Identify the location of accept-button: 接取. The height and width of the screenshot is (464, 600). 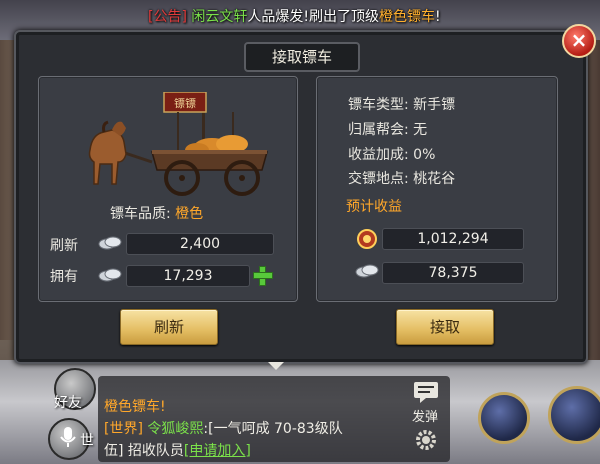
(445, 327).